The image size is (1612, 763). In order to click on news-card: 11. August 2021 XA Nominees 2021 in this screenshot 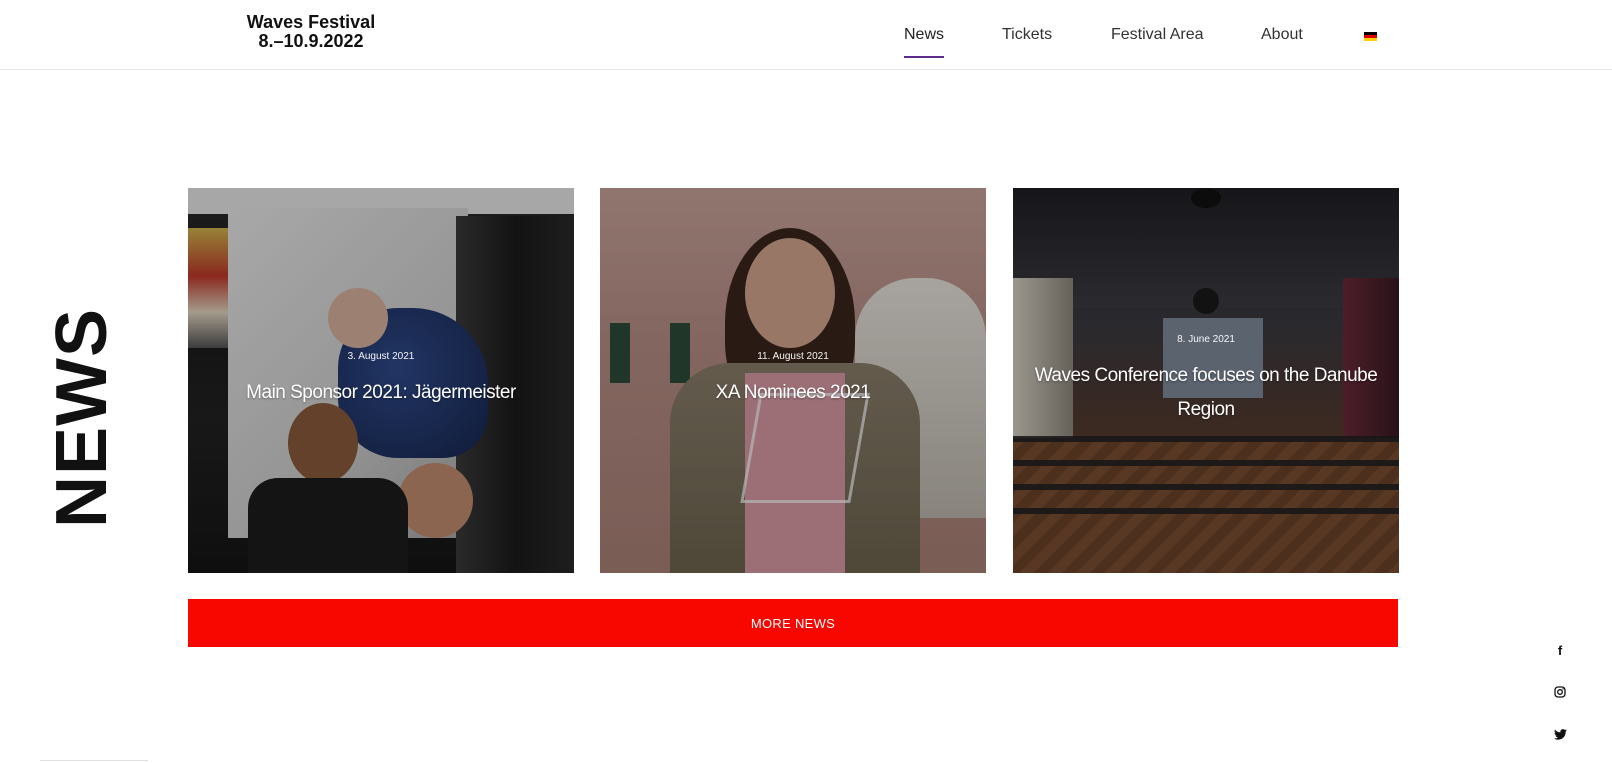, I will do `click(793, 380)`.